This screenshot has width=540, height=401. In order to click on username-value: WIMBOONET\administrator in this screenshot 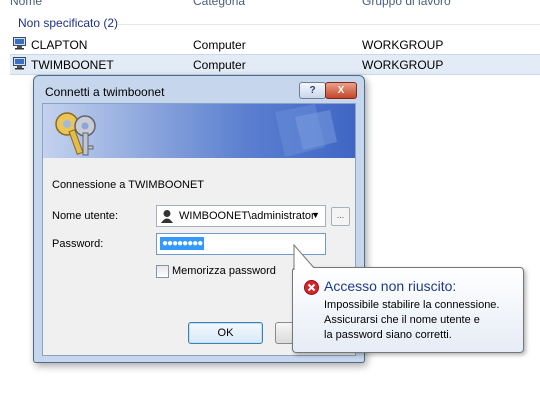, I will do `click(247, 216)`.